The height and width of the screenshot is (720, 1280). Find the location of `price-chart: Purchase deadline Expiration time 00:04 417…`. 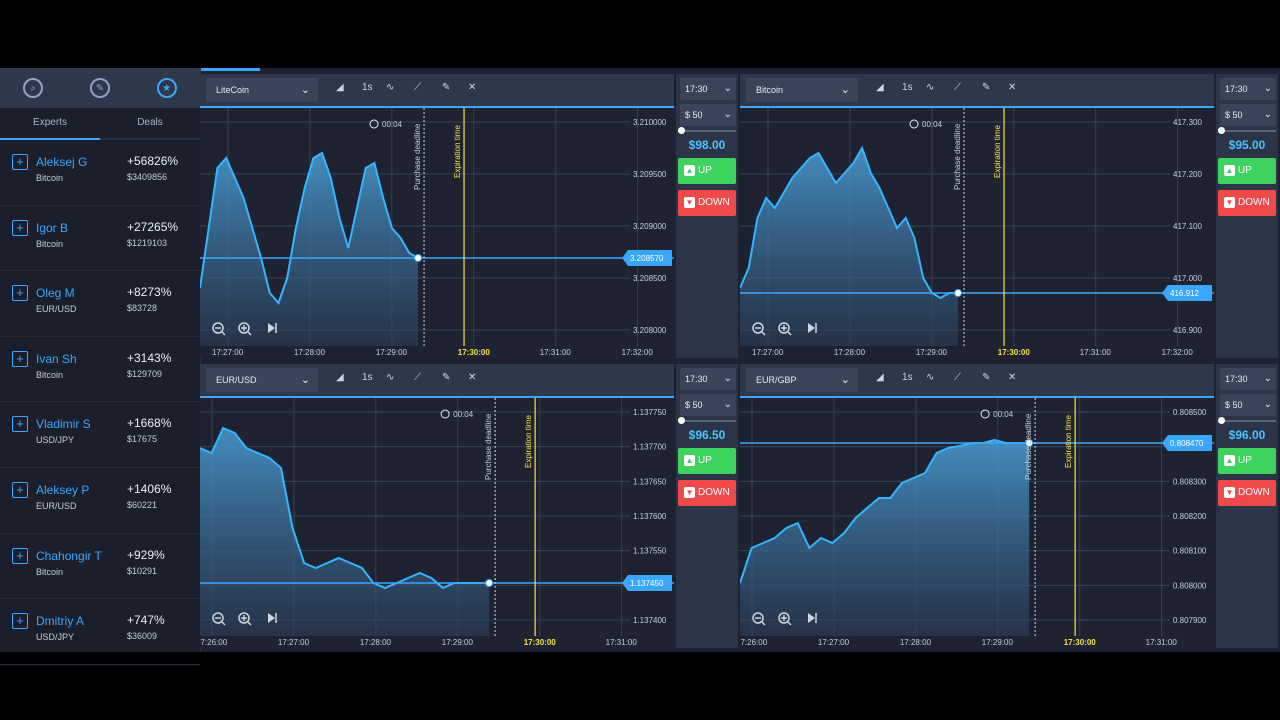

price-chart: Purchase deadline Expiration time 00:04 417… is located at coordinates (977, 232).